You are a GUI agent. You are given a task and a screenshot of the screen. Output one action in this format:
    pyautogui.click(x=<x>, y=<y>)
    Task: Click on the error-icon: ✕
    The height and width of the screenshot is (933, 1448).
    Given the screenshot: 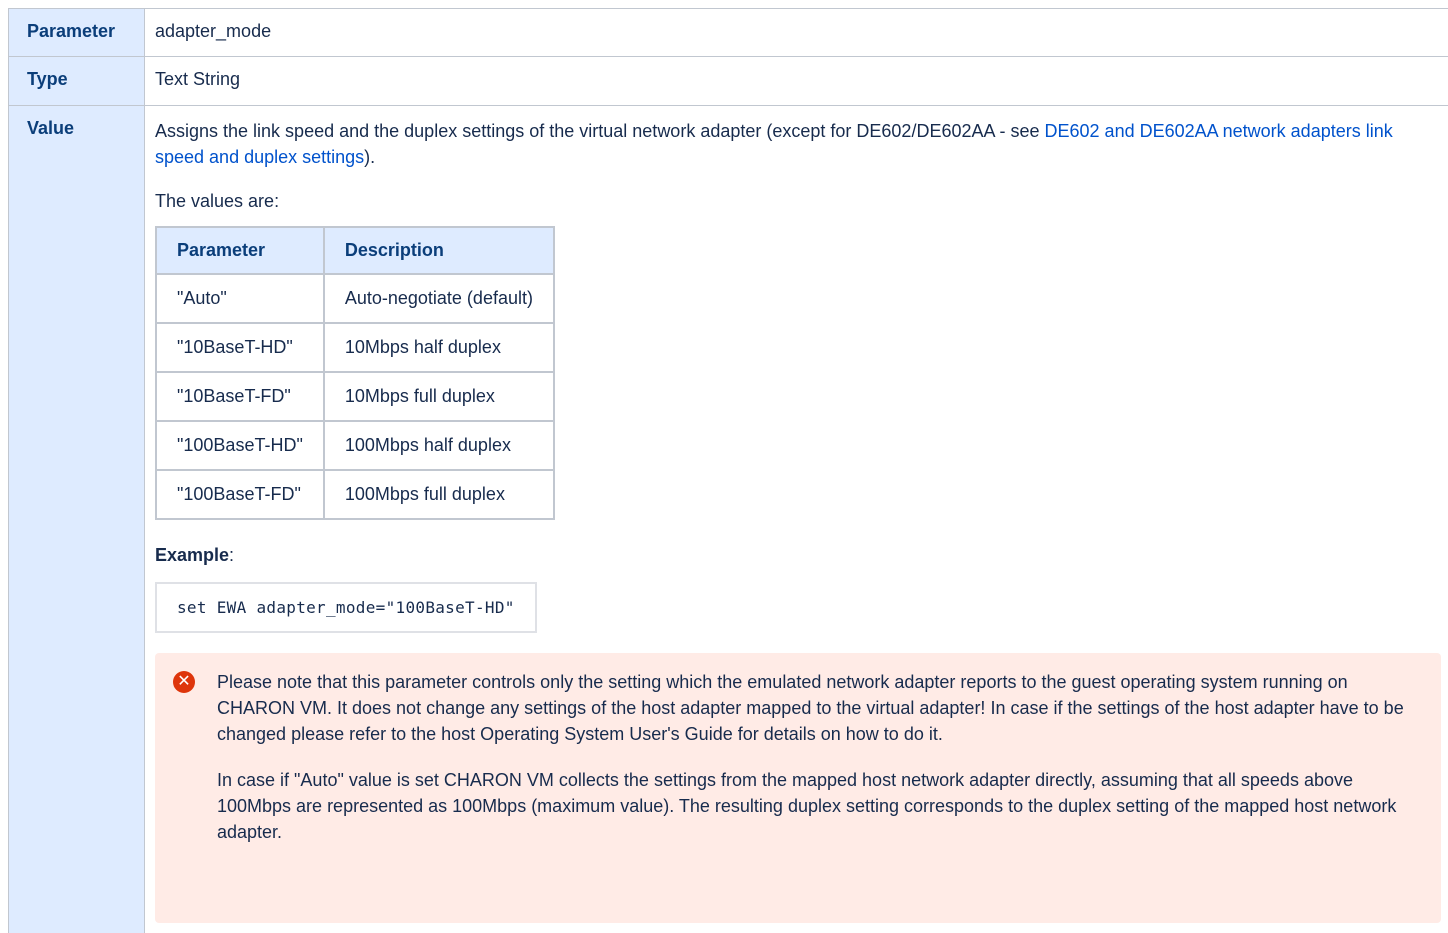 What is the action you would take?
    pyautogui.click(x=184, y=682)
    